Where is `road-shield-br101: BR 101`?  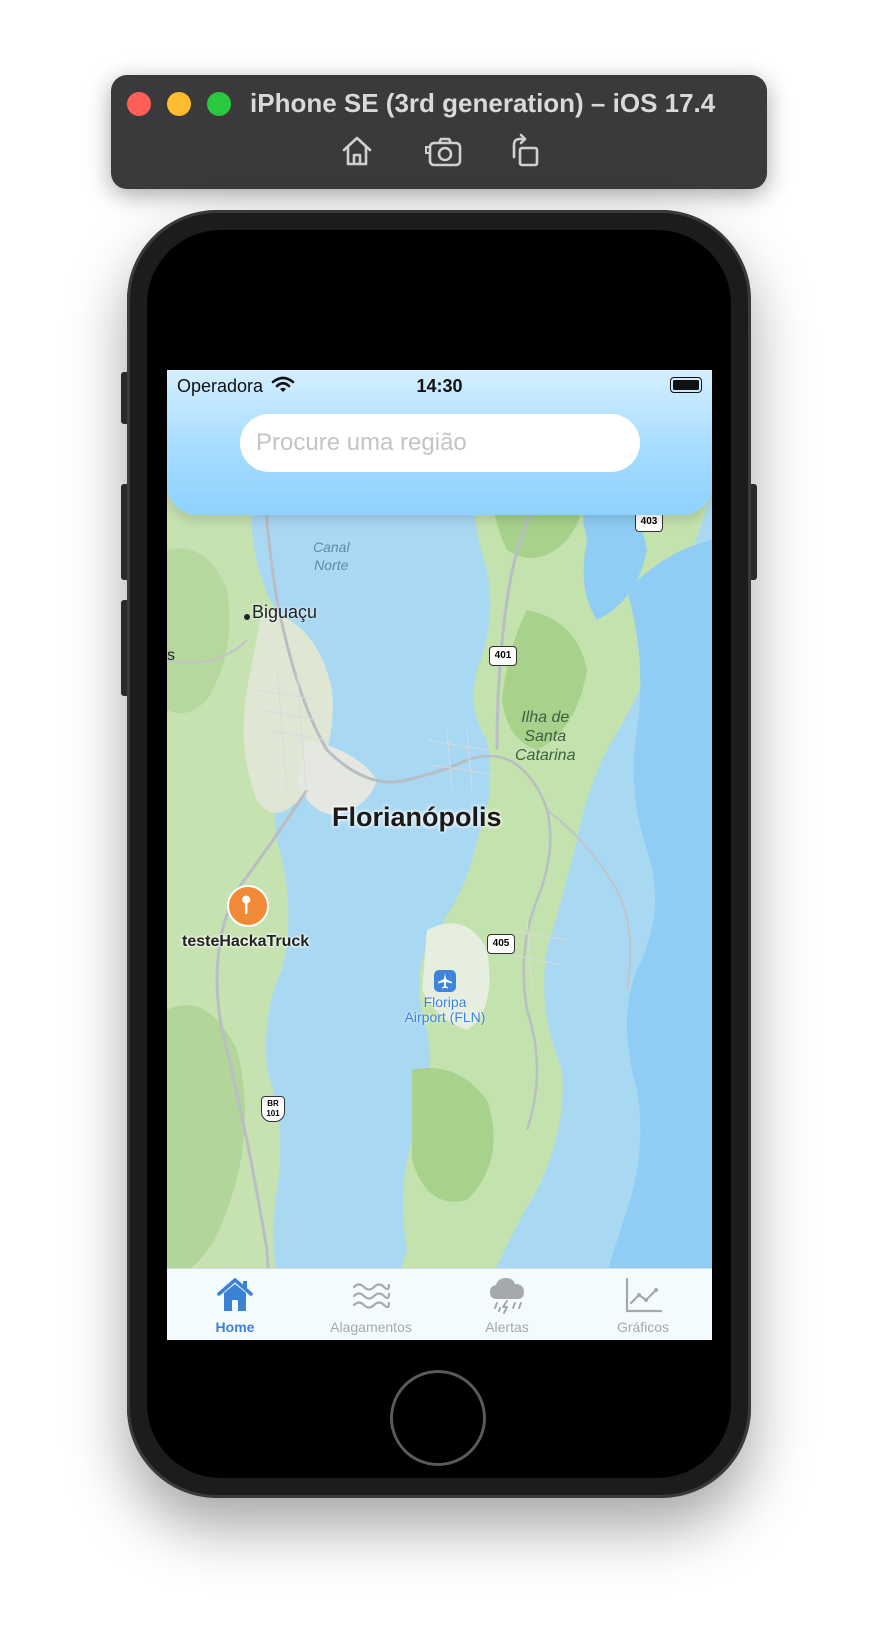 road-shield-br101: BR 101 is located at coordinates (273, 1109).